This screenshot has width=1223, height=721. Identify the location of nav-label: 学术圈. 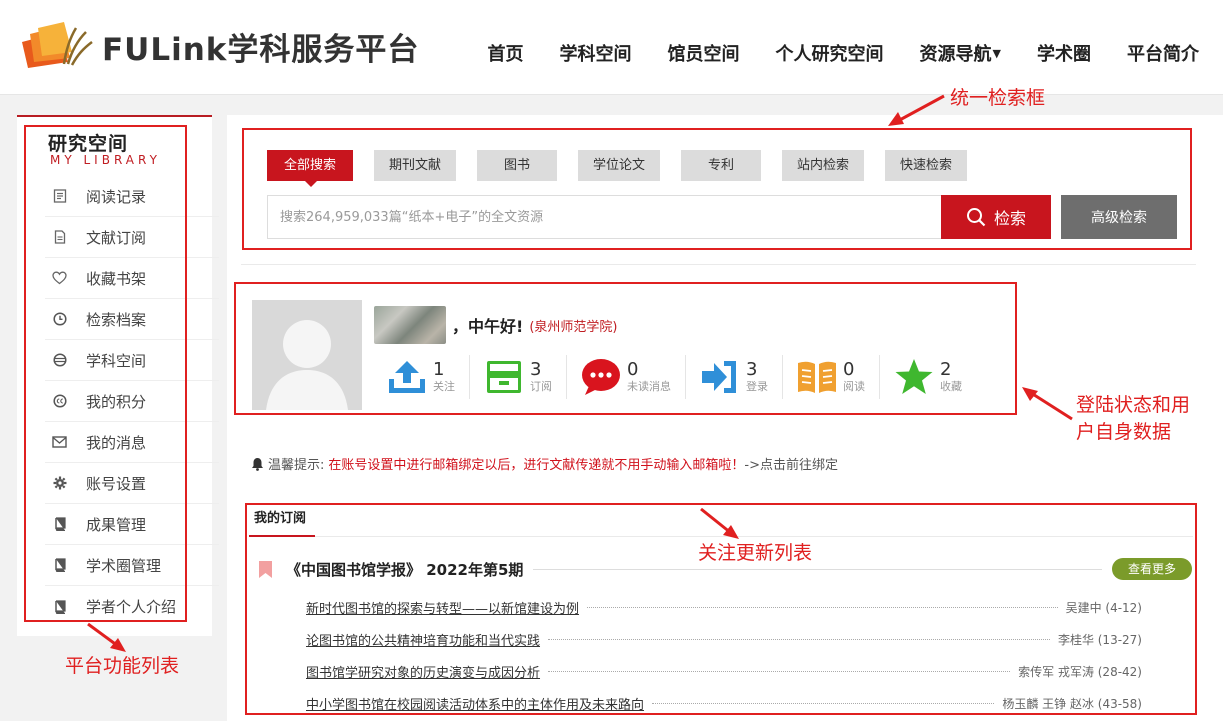
(1064, 54).